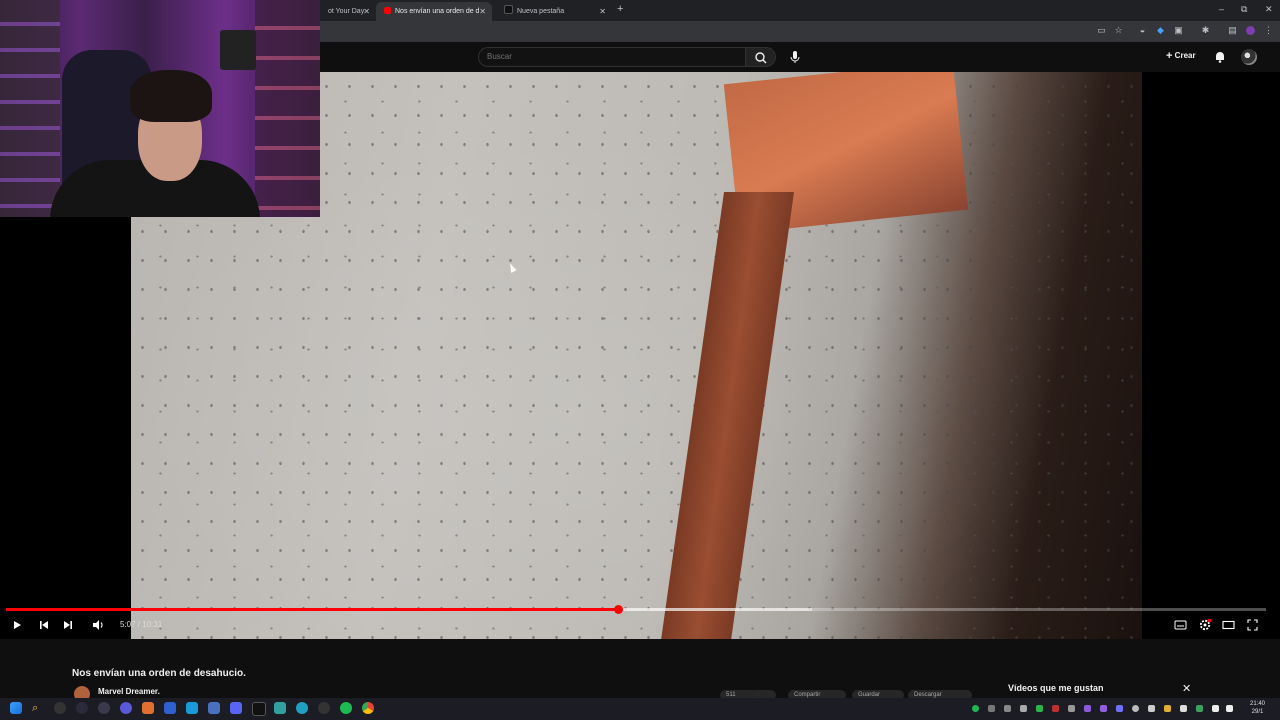  Describe the element at coordinates (16, 708) in the screenshot. I see `windows-start-icon` at that location.